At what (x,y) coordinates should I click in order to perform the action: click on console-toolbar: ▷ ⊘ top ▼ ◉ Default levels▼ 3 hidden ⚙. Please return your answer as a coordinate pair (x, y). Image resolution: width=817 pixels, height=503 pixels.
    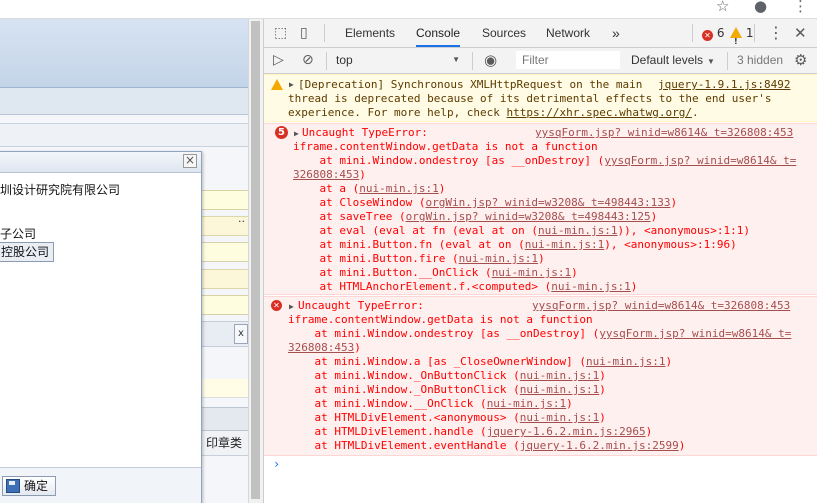
    Looking at the image, I should click on (540, 61).